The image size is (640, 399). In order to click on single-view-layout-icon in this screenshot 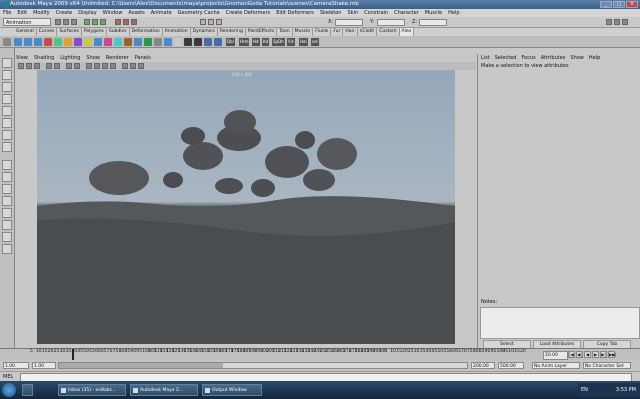, I will do `click(7, 165)`.